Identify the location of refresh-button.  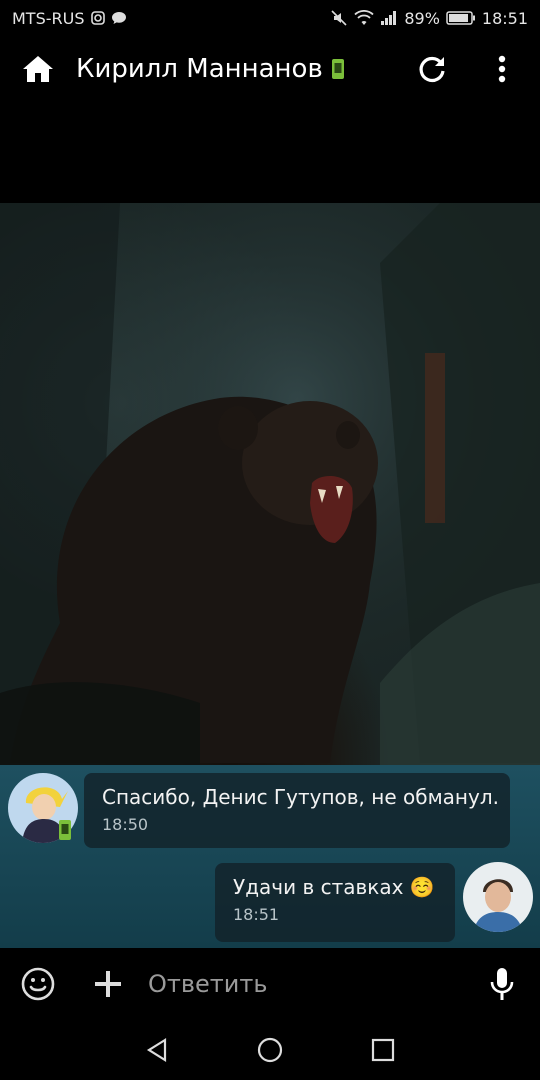
(432, 69).